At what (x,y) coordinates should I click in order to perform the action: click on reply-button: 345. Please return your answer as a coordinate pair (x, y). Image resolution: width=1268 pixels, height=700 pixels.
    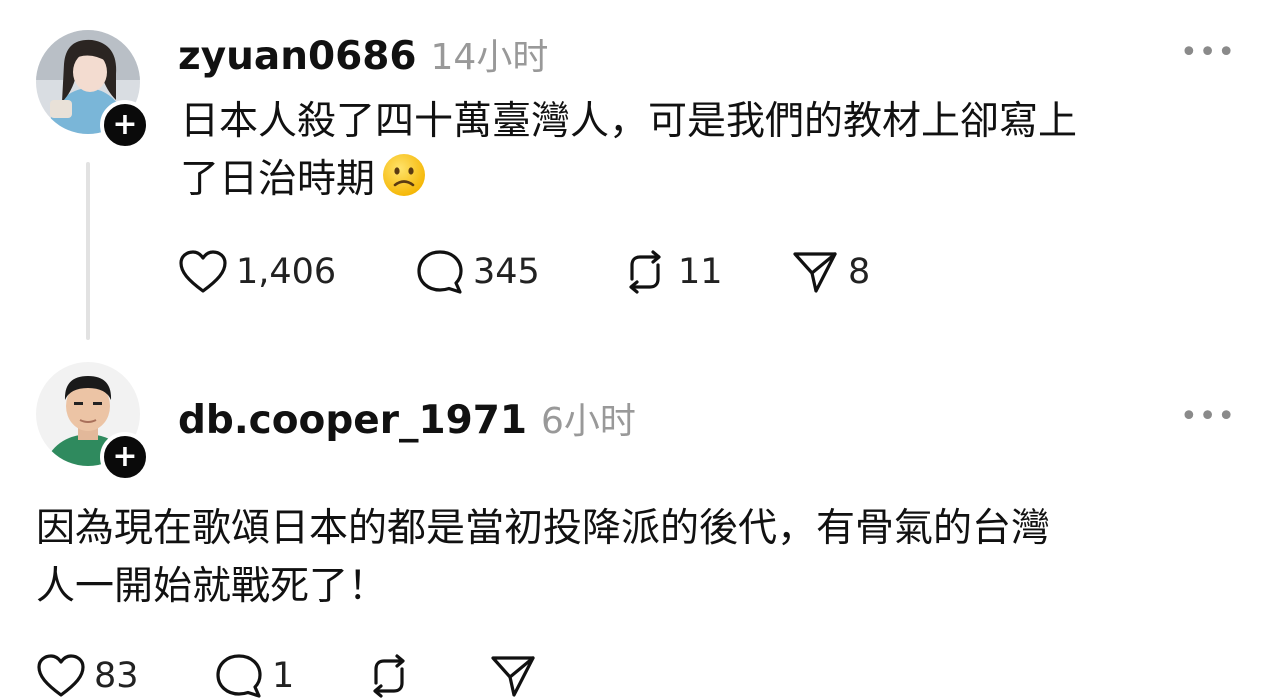
    Looking at the image, I should click on (517, 272).